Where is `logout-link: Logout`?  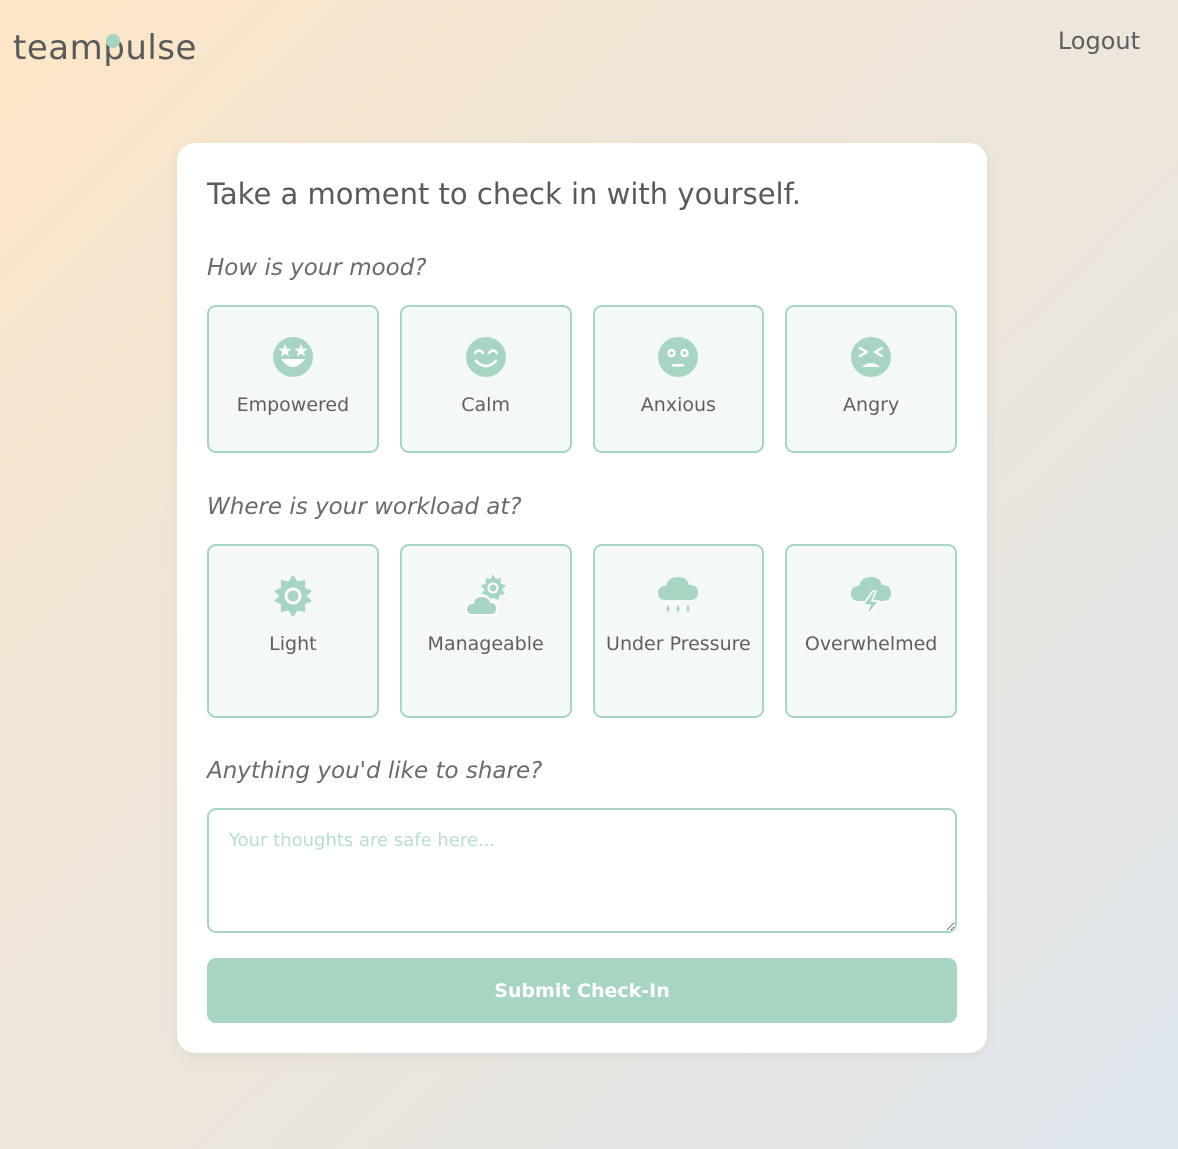
logout-link: Logout is located at coordinates (1099, 41).